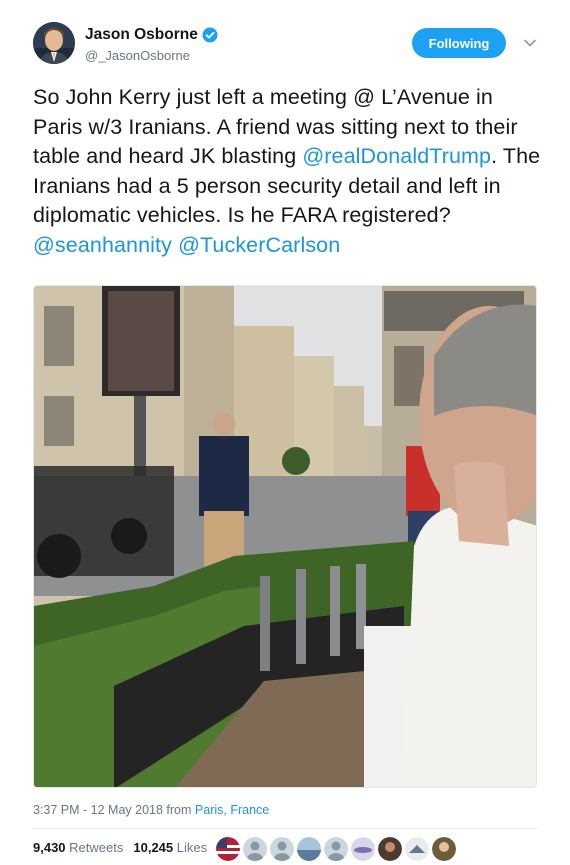 This screenshot has width=570, height=865. What do you see at coordinates (285, 828) in the screenshot?
I see `divider` at bounding box center [285, 828].